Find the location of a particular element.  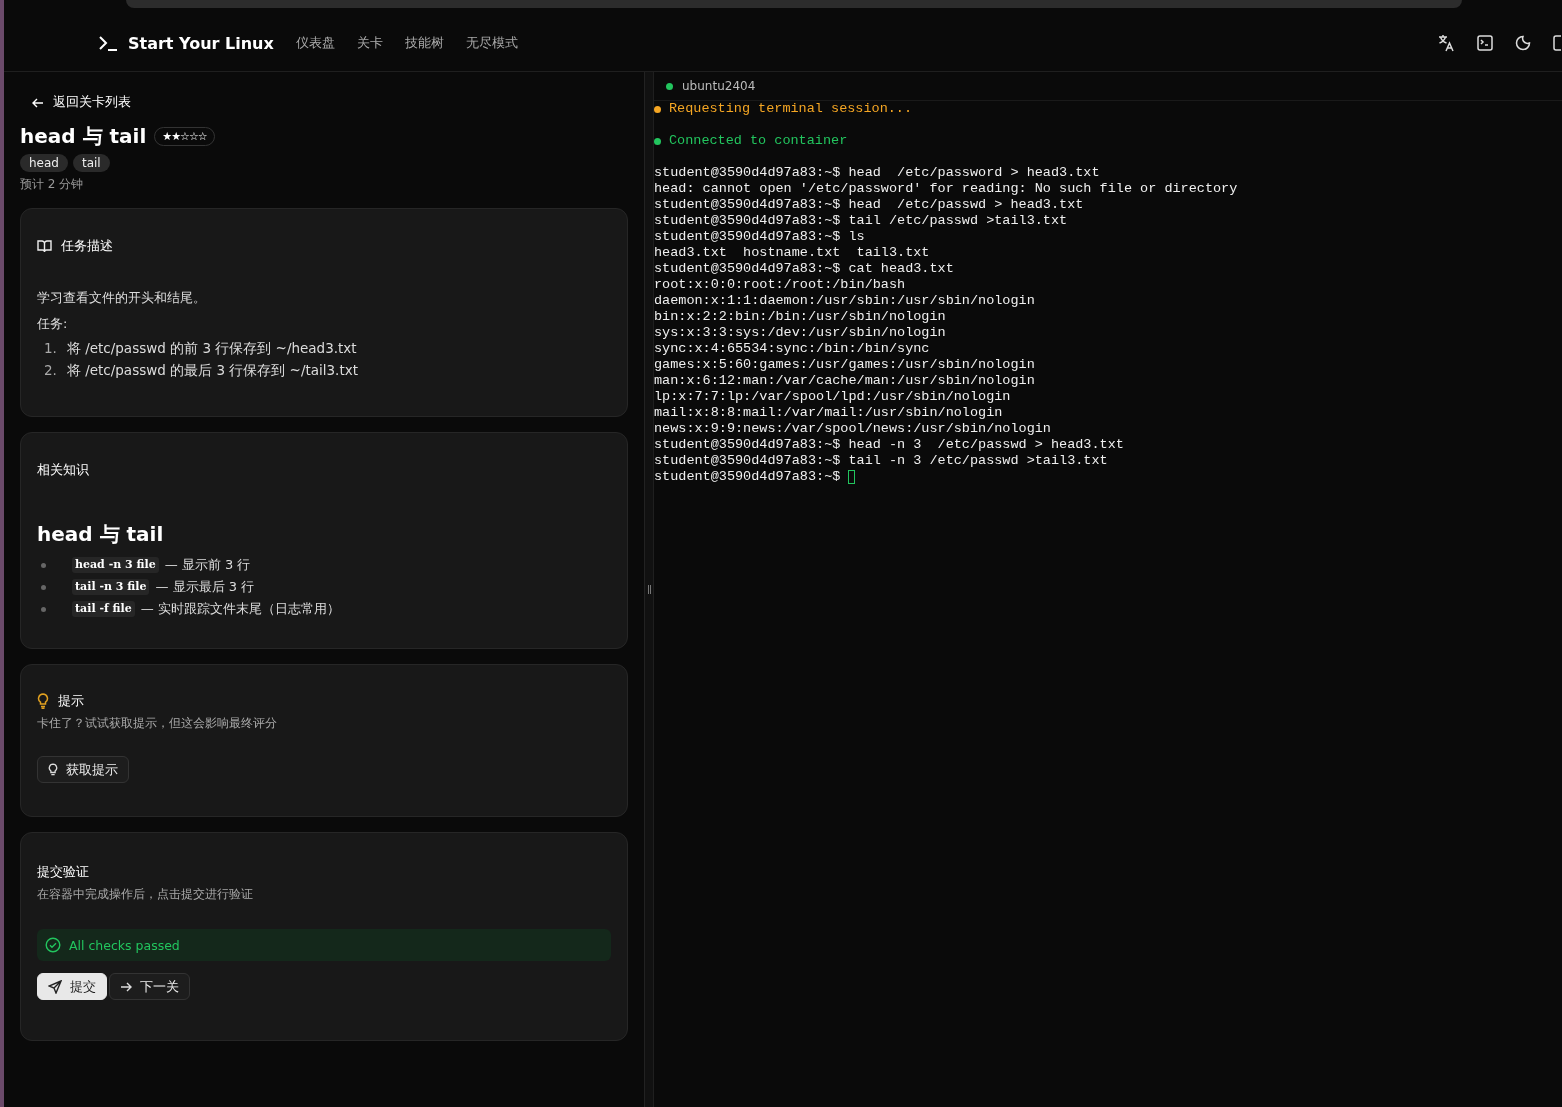

time-estimate: 预计 2 分钟 is located at coordinates (52, 184).